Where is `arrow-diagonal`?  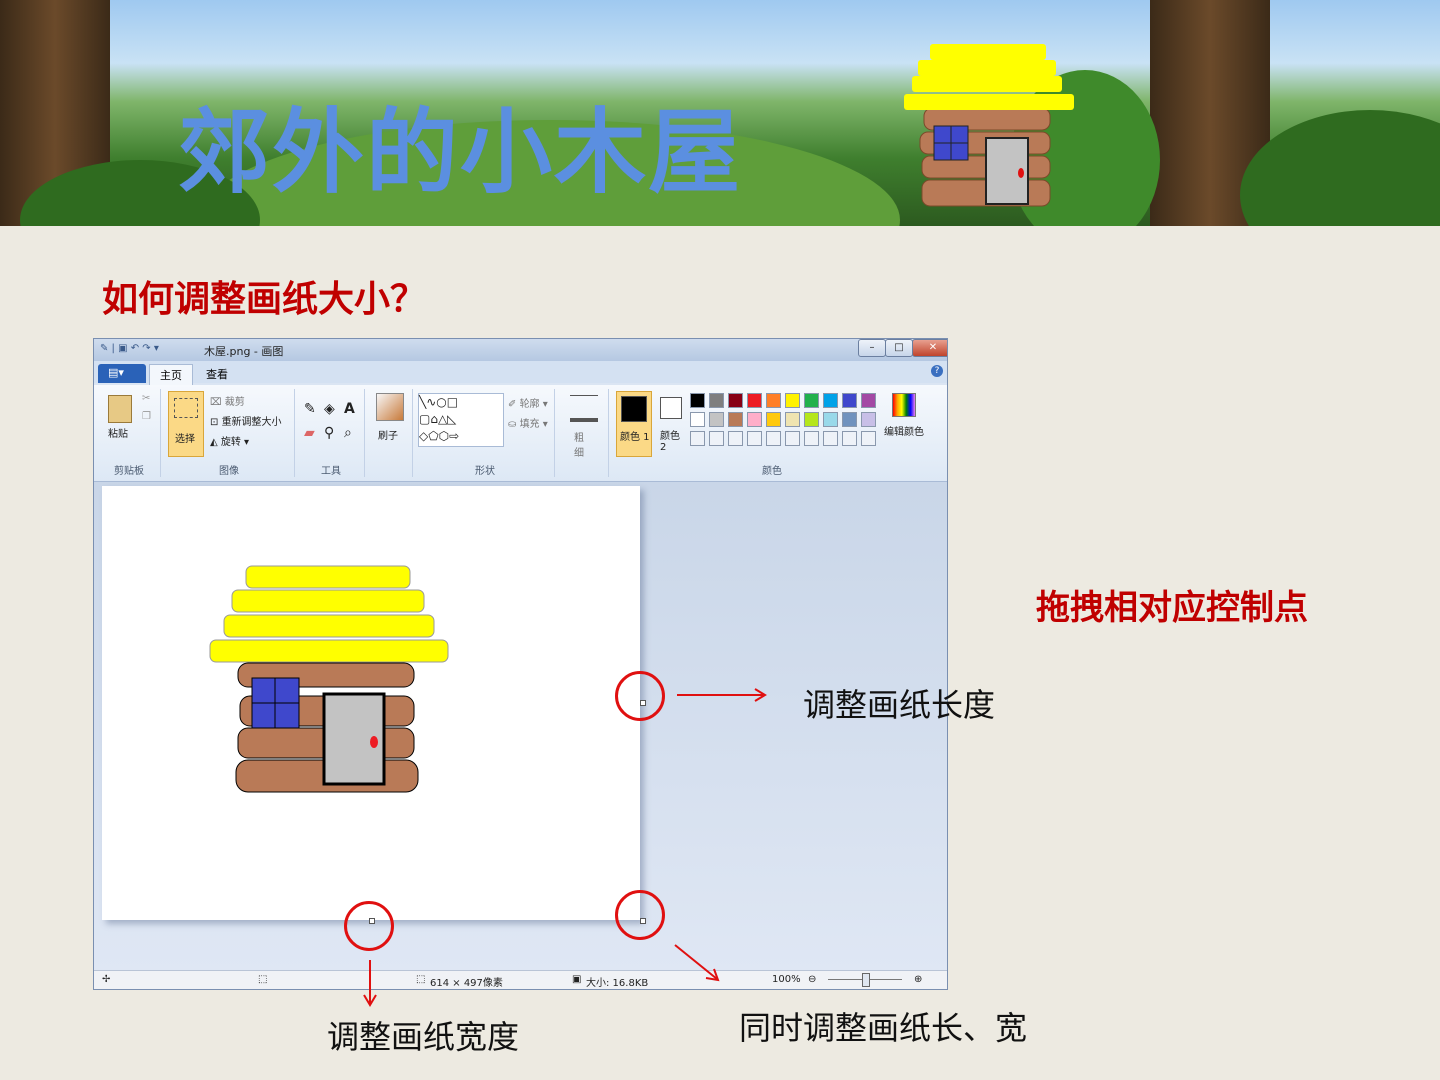
arrow-diagonal is located at coordinates (697, 963).